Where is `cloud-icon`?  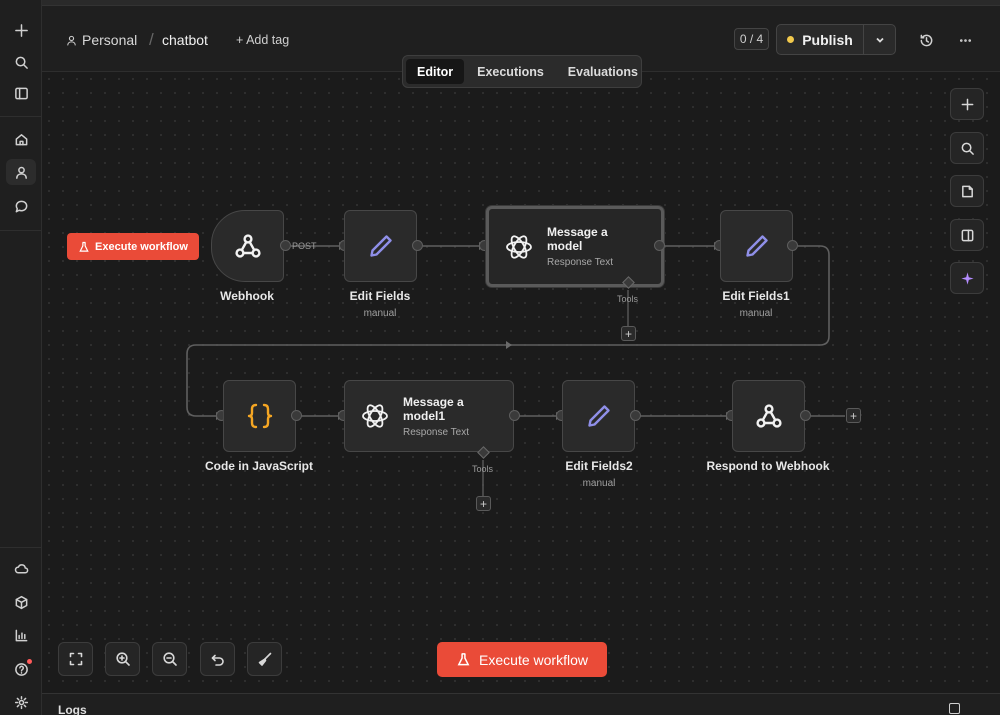
cloud-icon is located at coordinates (21, 568).